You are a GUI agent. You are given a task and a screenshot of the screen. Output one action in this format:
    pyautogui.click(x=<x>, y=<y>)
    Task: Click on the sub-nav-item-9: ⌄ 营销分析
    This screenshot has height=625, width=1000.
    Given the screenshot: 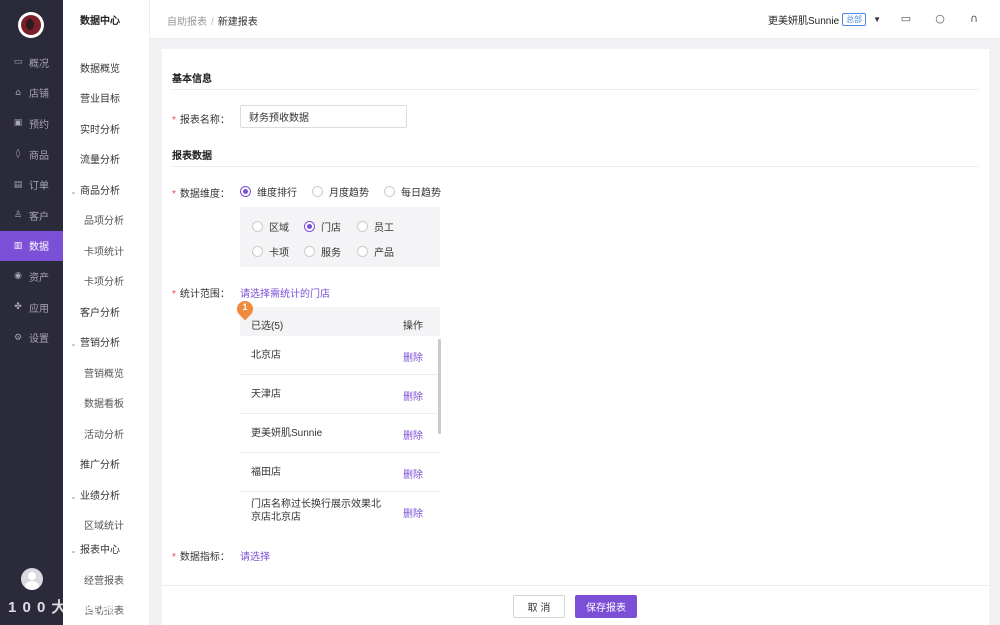 What is the action you would take?
    pyautogui.click(x=106, y=341)
    